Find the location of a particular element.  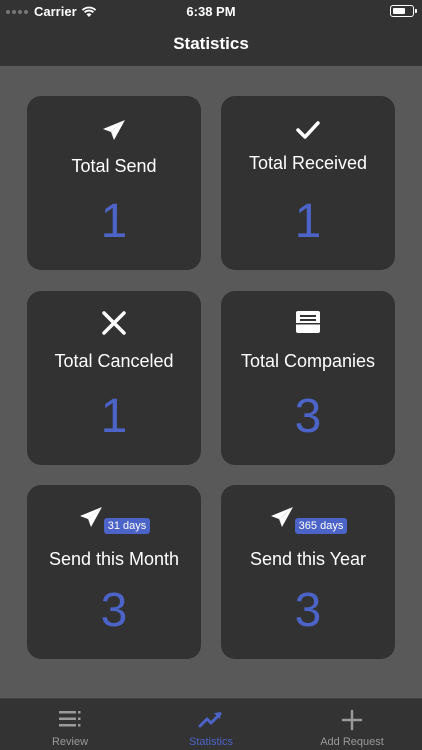

tab-bar: Review Statistics Add Request is located at coordinates (211, 724).